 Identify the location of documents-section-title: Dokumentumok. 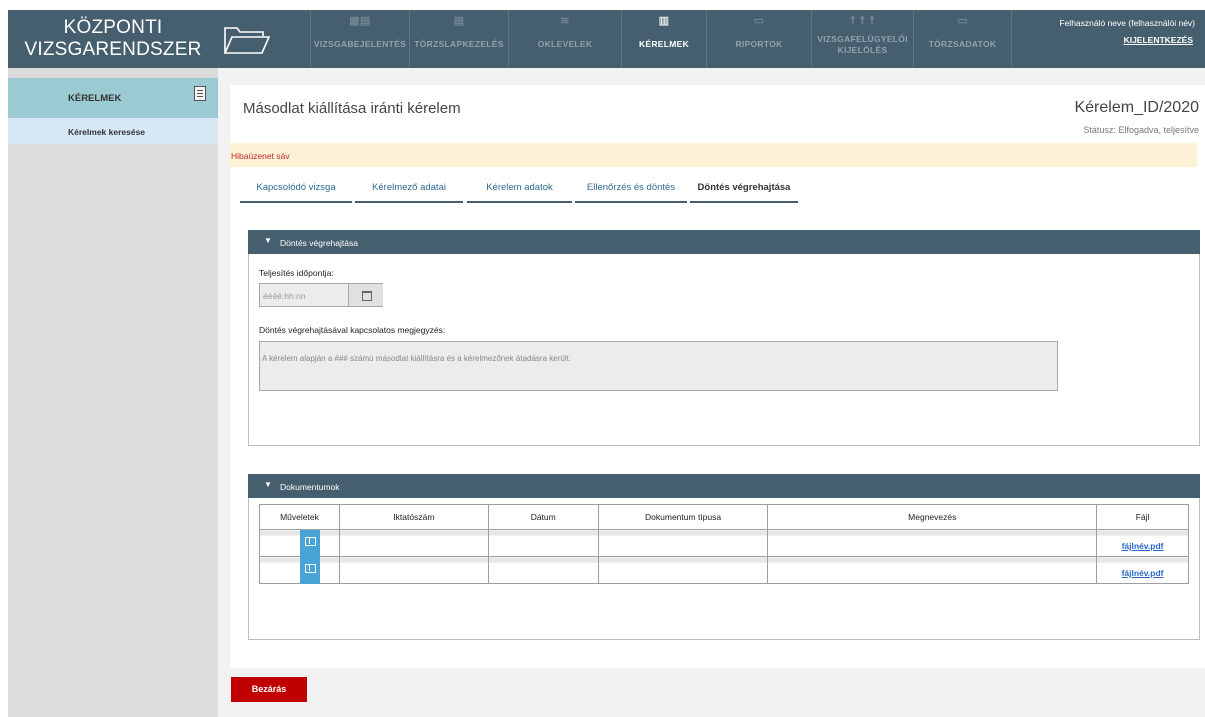
(310, 487).